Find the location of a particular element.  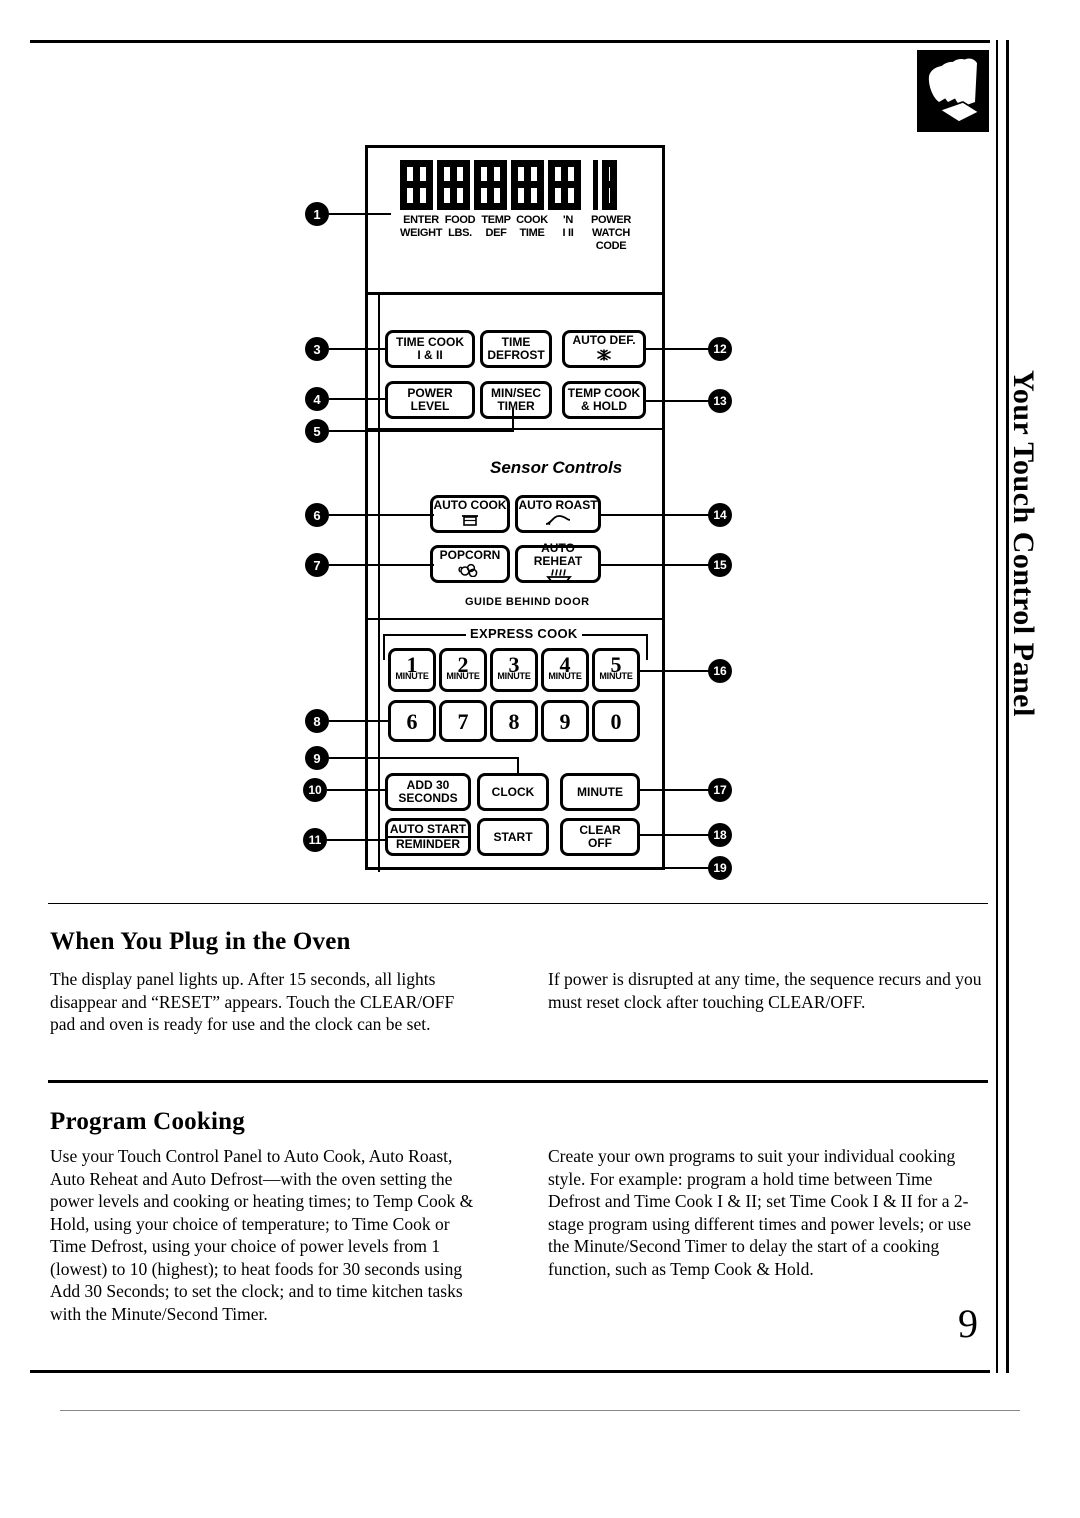

callout-4-line is located at coordinates (358, 399).